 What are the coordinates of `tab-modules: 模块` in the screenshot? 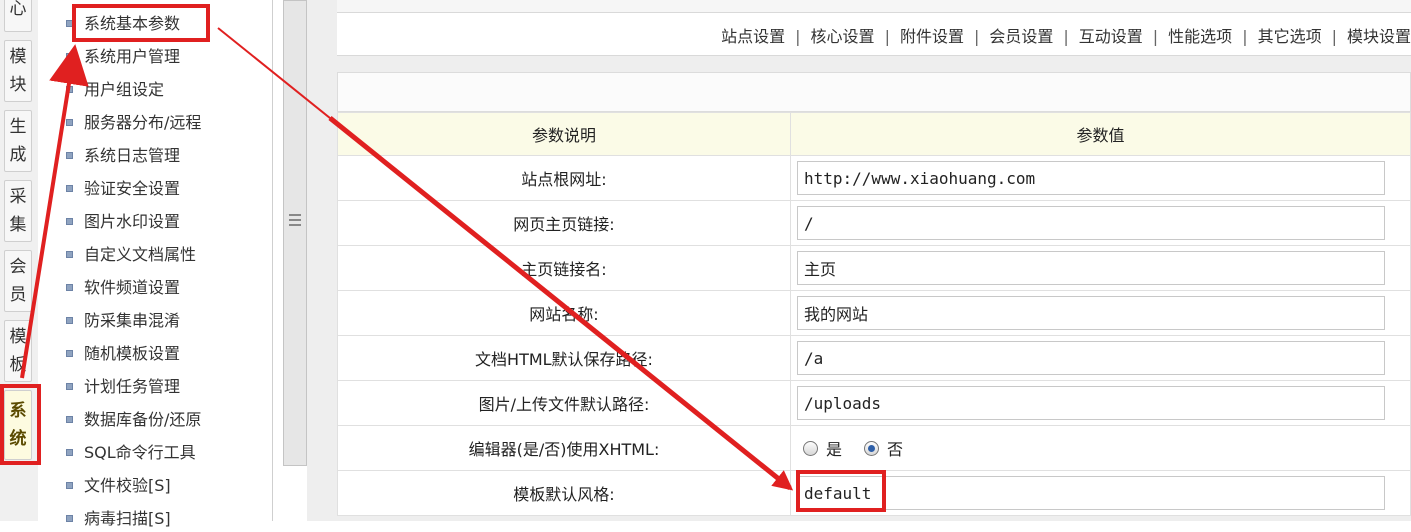 It's located at (18, 71).